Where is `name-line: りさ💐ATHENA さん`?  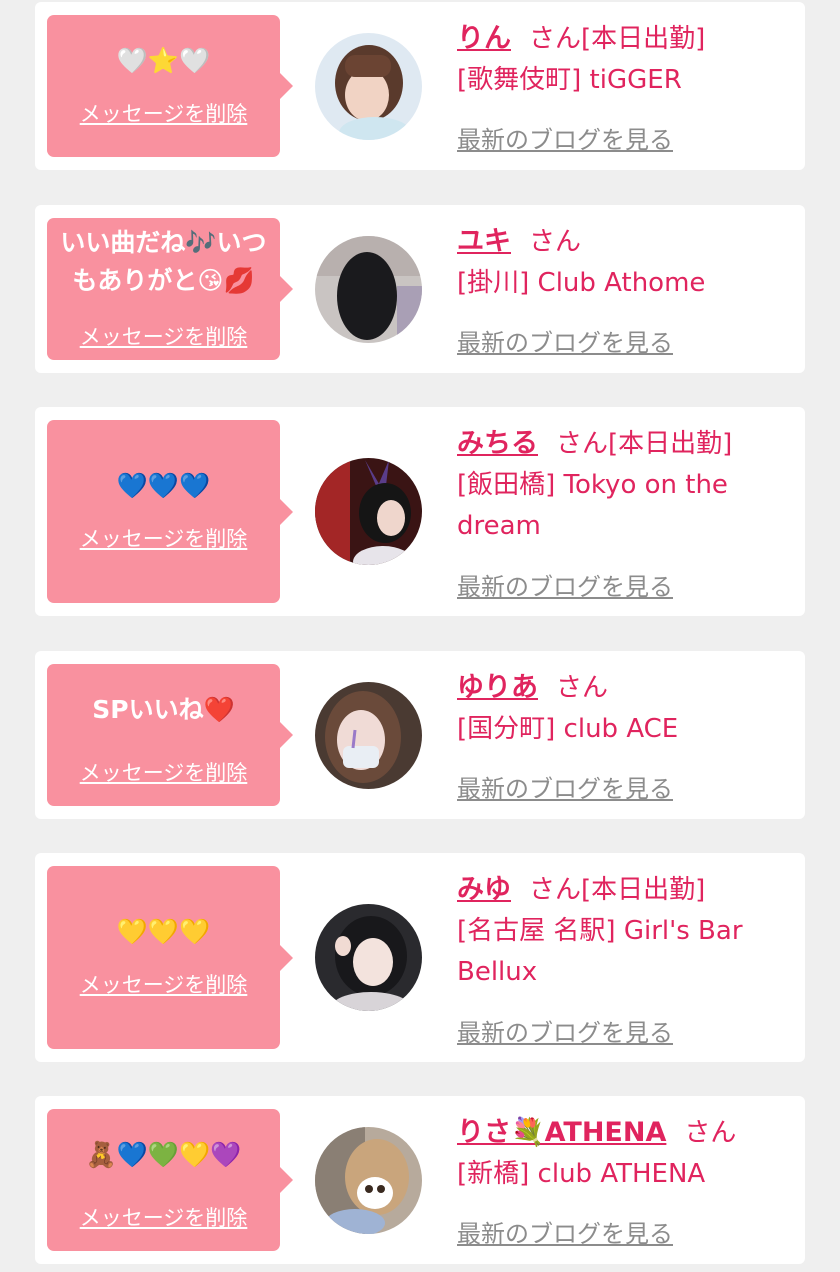
name-line: りさ💐ATHENA さん is located at coordinates (596, 1130).